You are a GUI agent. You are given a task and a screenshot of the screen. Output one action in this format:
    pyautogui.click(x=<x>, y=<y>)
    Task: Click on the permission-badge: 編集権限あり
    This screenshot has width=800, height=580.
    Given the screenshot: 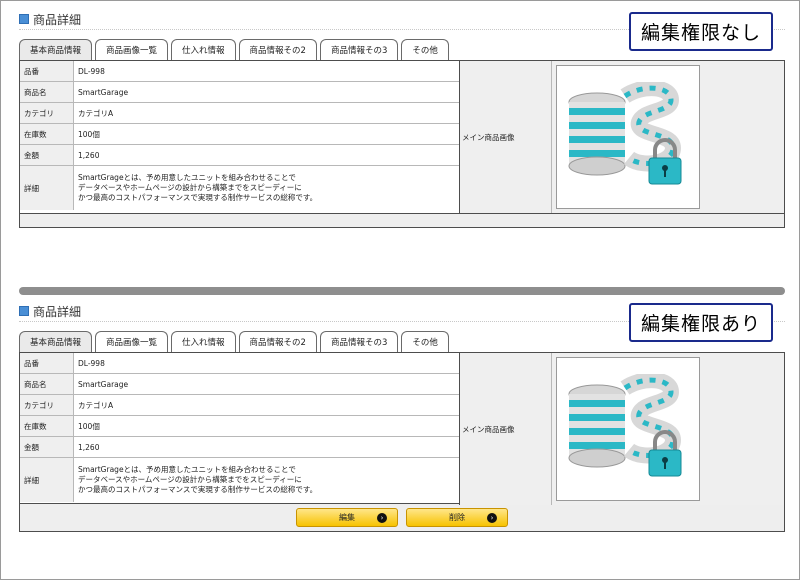 What is the action you would take?
    pyautogui.click(x=700, y=322)
    